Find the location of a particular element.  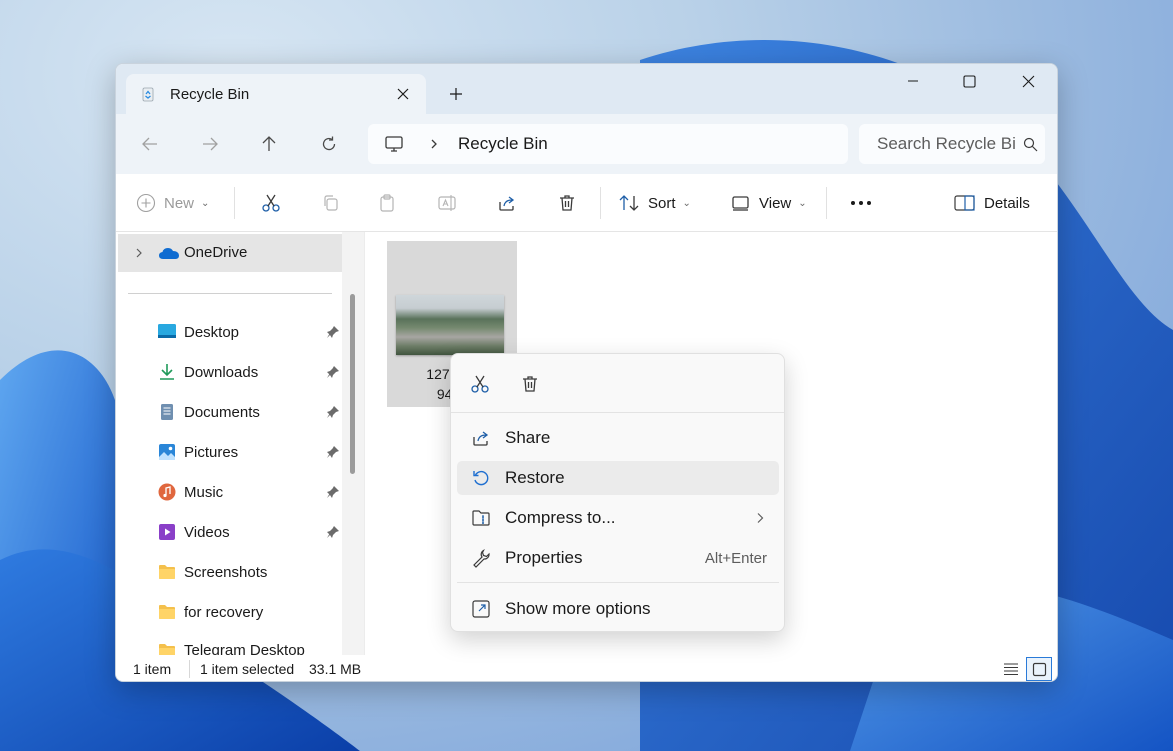

desktop-icon is located at coordinates (167, 331).